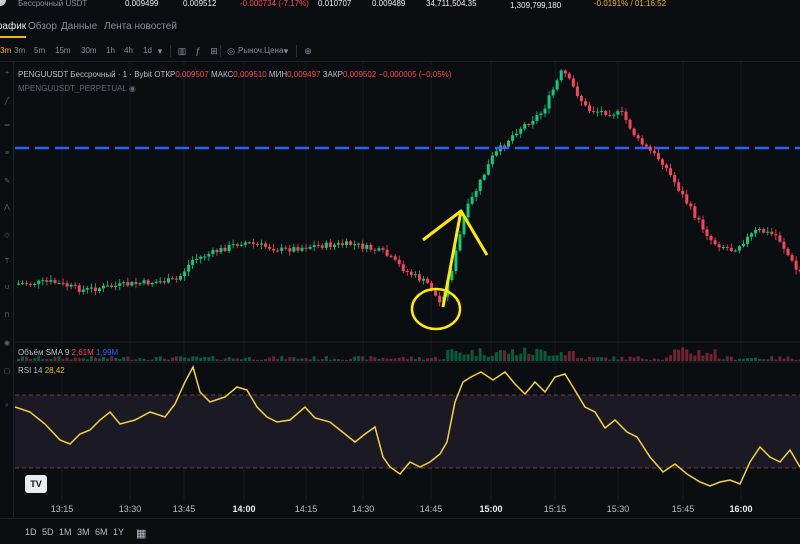 This screenshot has width=800, height=544. Describe the element at coordinates (630, 4) in the screenshot. I see `funding-countdown: -0.0191% / 01:16:52` at that location.